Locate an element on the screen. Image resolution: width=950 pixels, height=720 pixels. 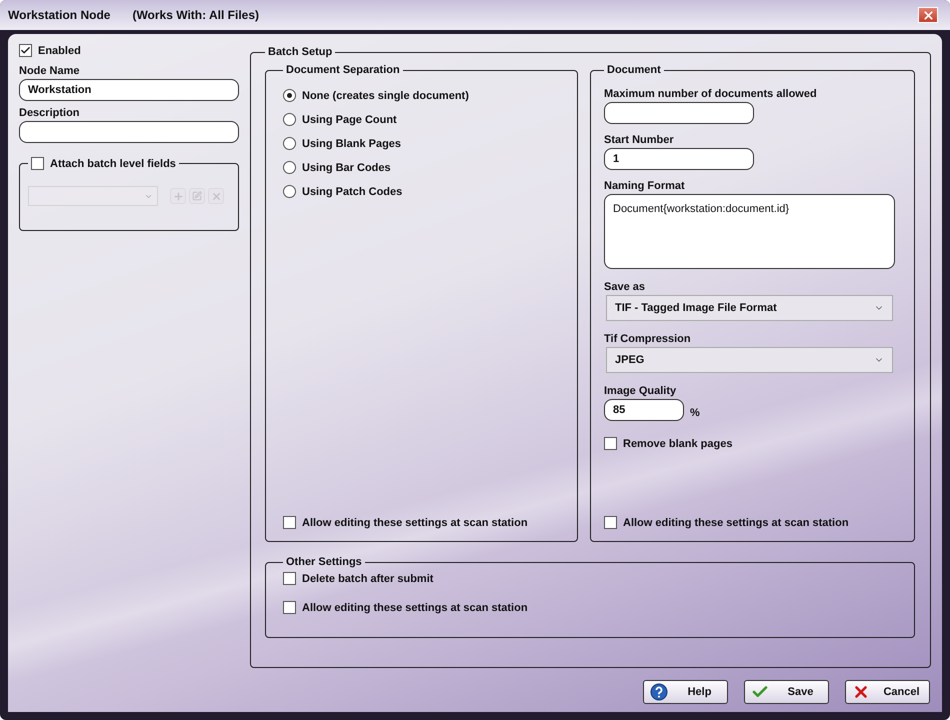
field-label: Maximum number of documents allowed is located at coordinates (711, 94).